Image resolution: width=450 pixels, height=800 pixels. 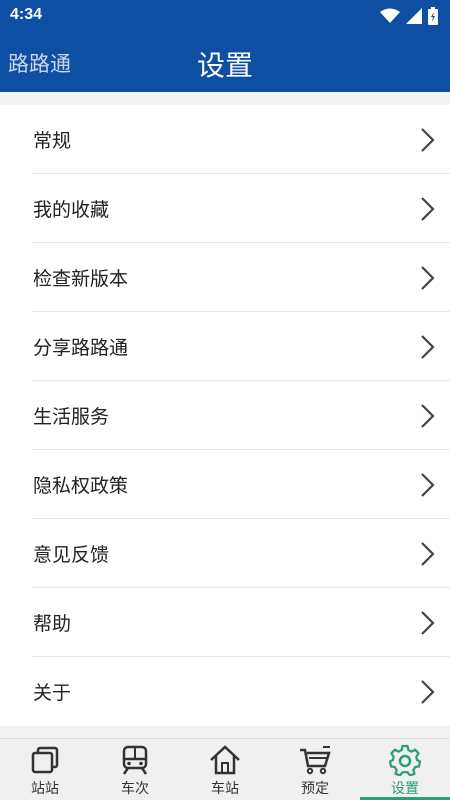 I want to click on bottom-tab-bar: 站站 车次 车站 预定 设置, so click(x=225, y=769).